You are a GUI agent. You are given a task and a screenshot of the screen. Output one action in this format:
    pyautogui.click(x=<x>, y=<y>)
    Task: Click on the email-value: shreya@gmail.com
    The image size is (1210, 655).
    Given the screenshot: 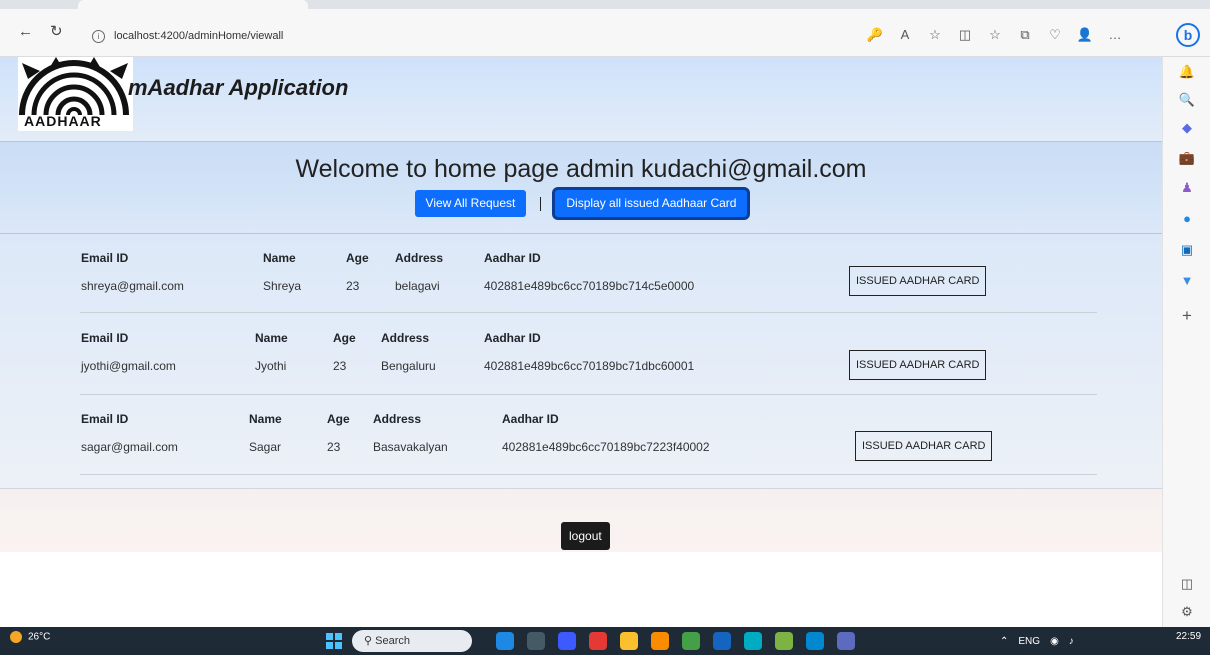 What is the action you would take?
    pyautogui.click(x=132, y=286)
    